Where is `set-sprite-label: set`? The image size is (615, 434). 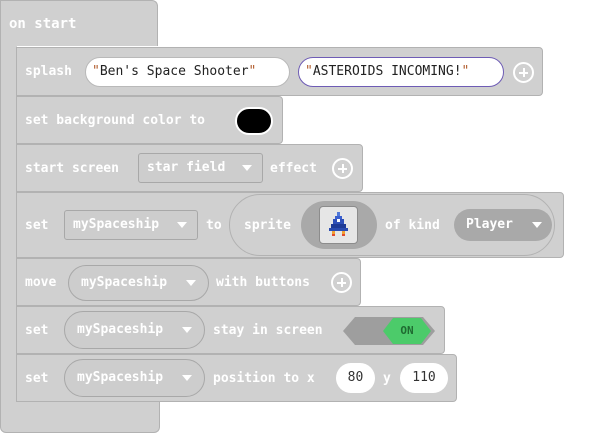
set-sprite-label: set is located at coordinates (37, 225).